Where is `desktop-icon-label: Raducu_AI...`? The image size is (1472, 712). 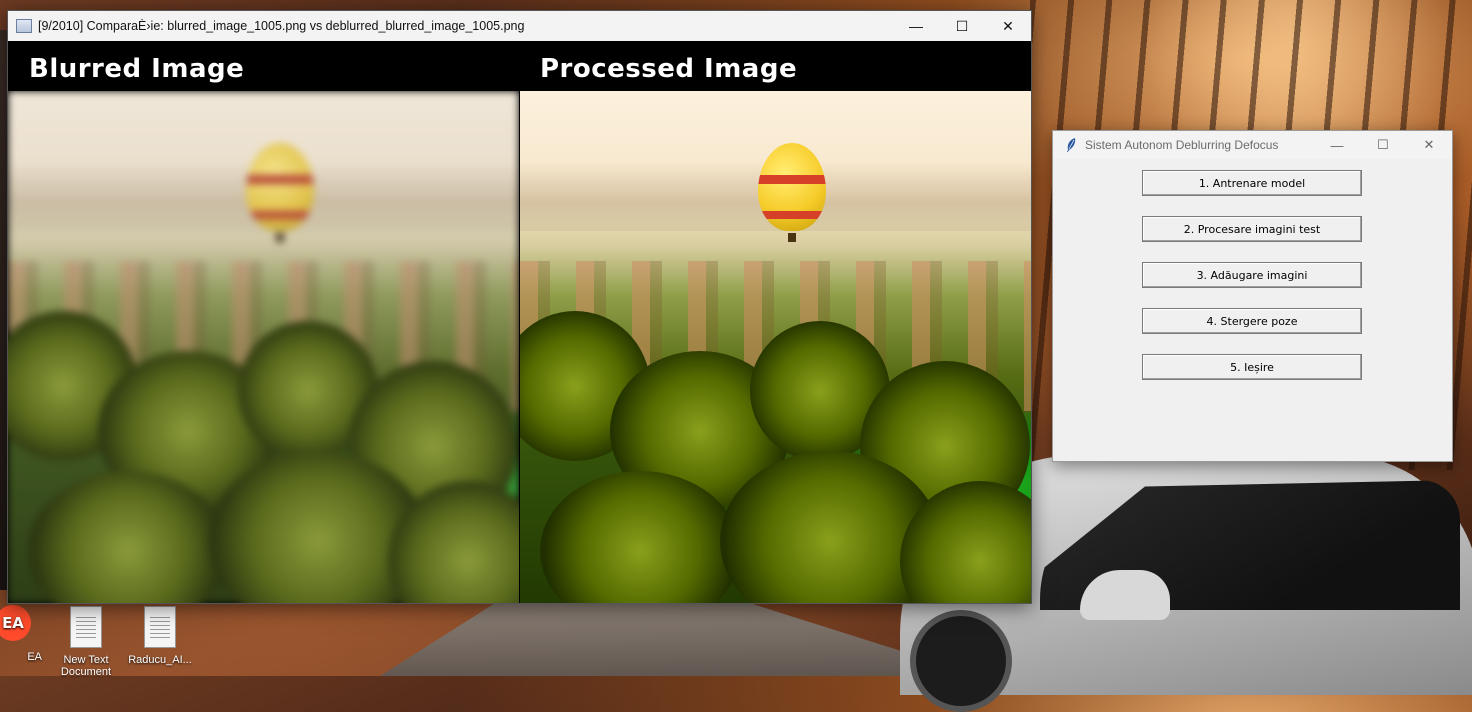
desktop-icon-label: Raducu_AI... is located at coordinates (160, 660).